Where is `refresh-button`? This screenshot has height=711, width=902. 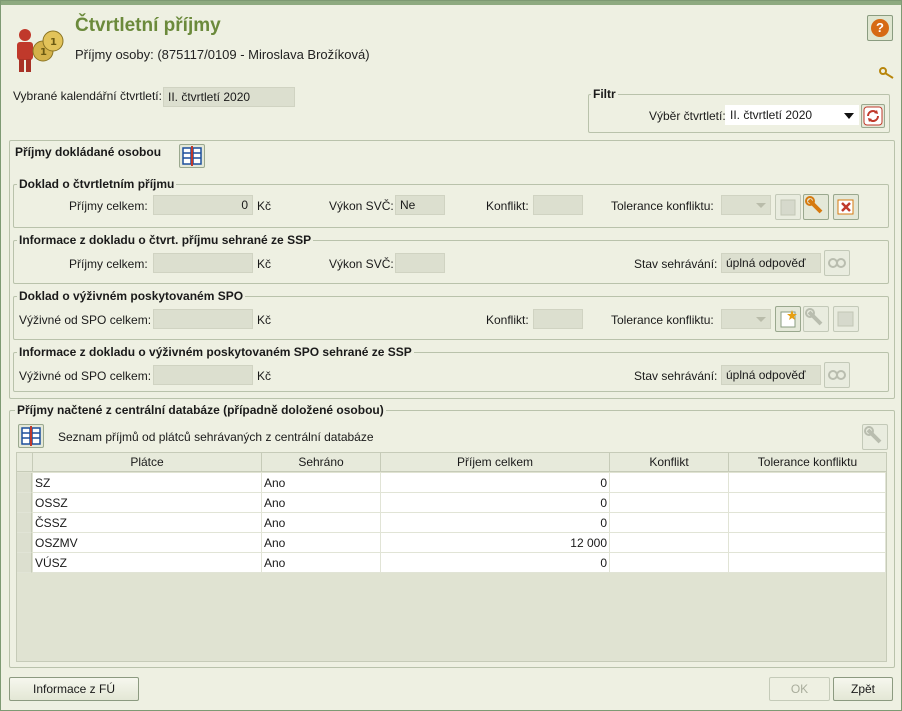
refresh-button is located at coordinates (873, 116).